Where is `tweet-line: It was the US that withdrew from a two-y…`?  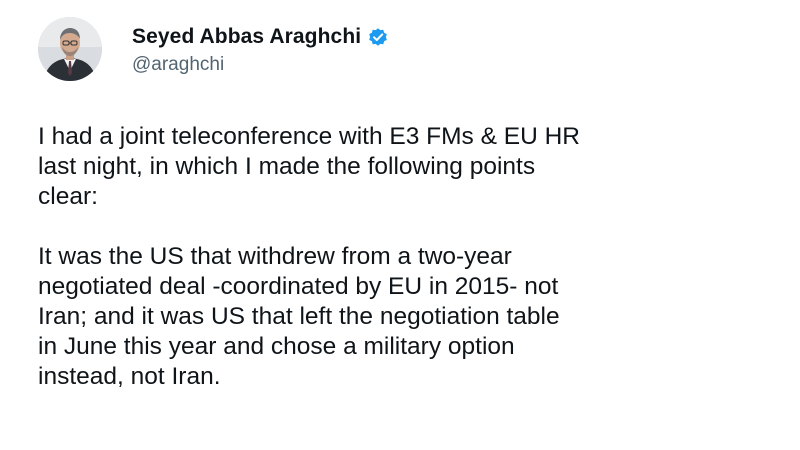 tweet-line: It was the US that withdrew from a two-y… is located at coordinates (275, 256).